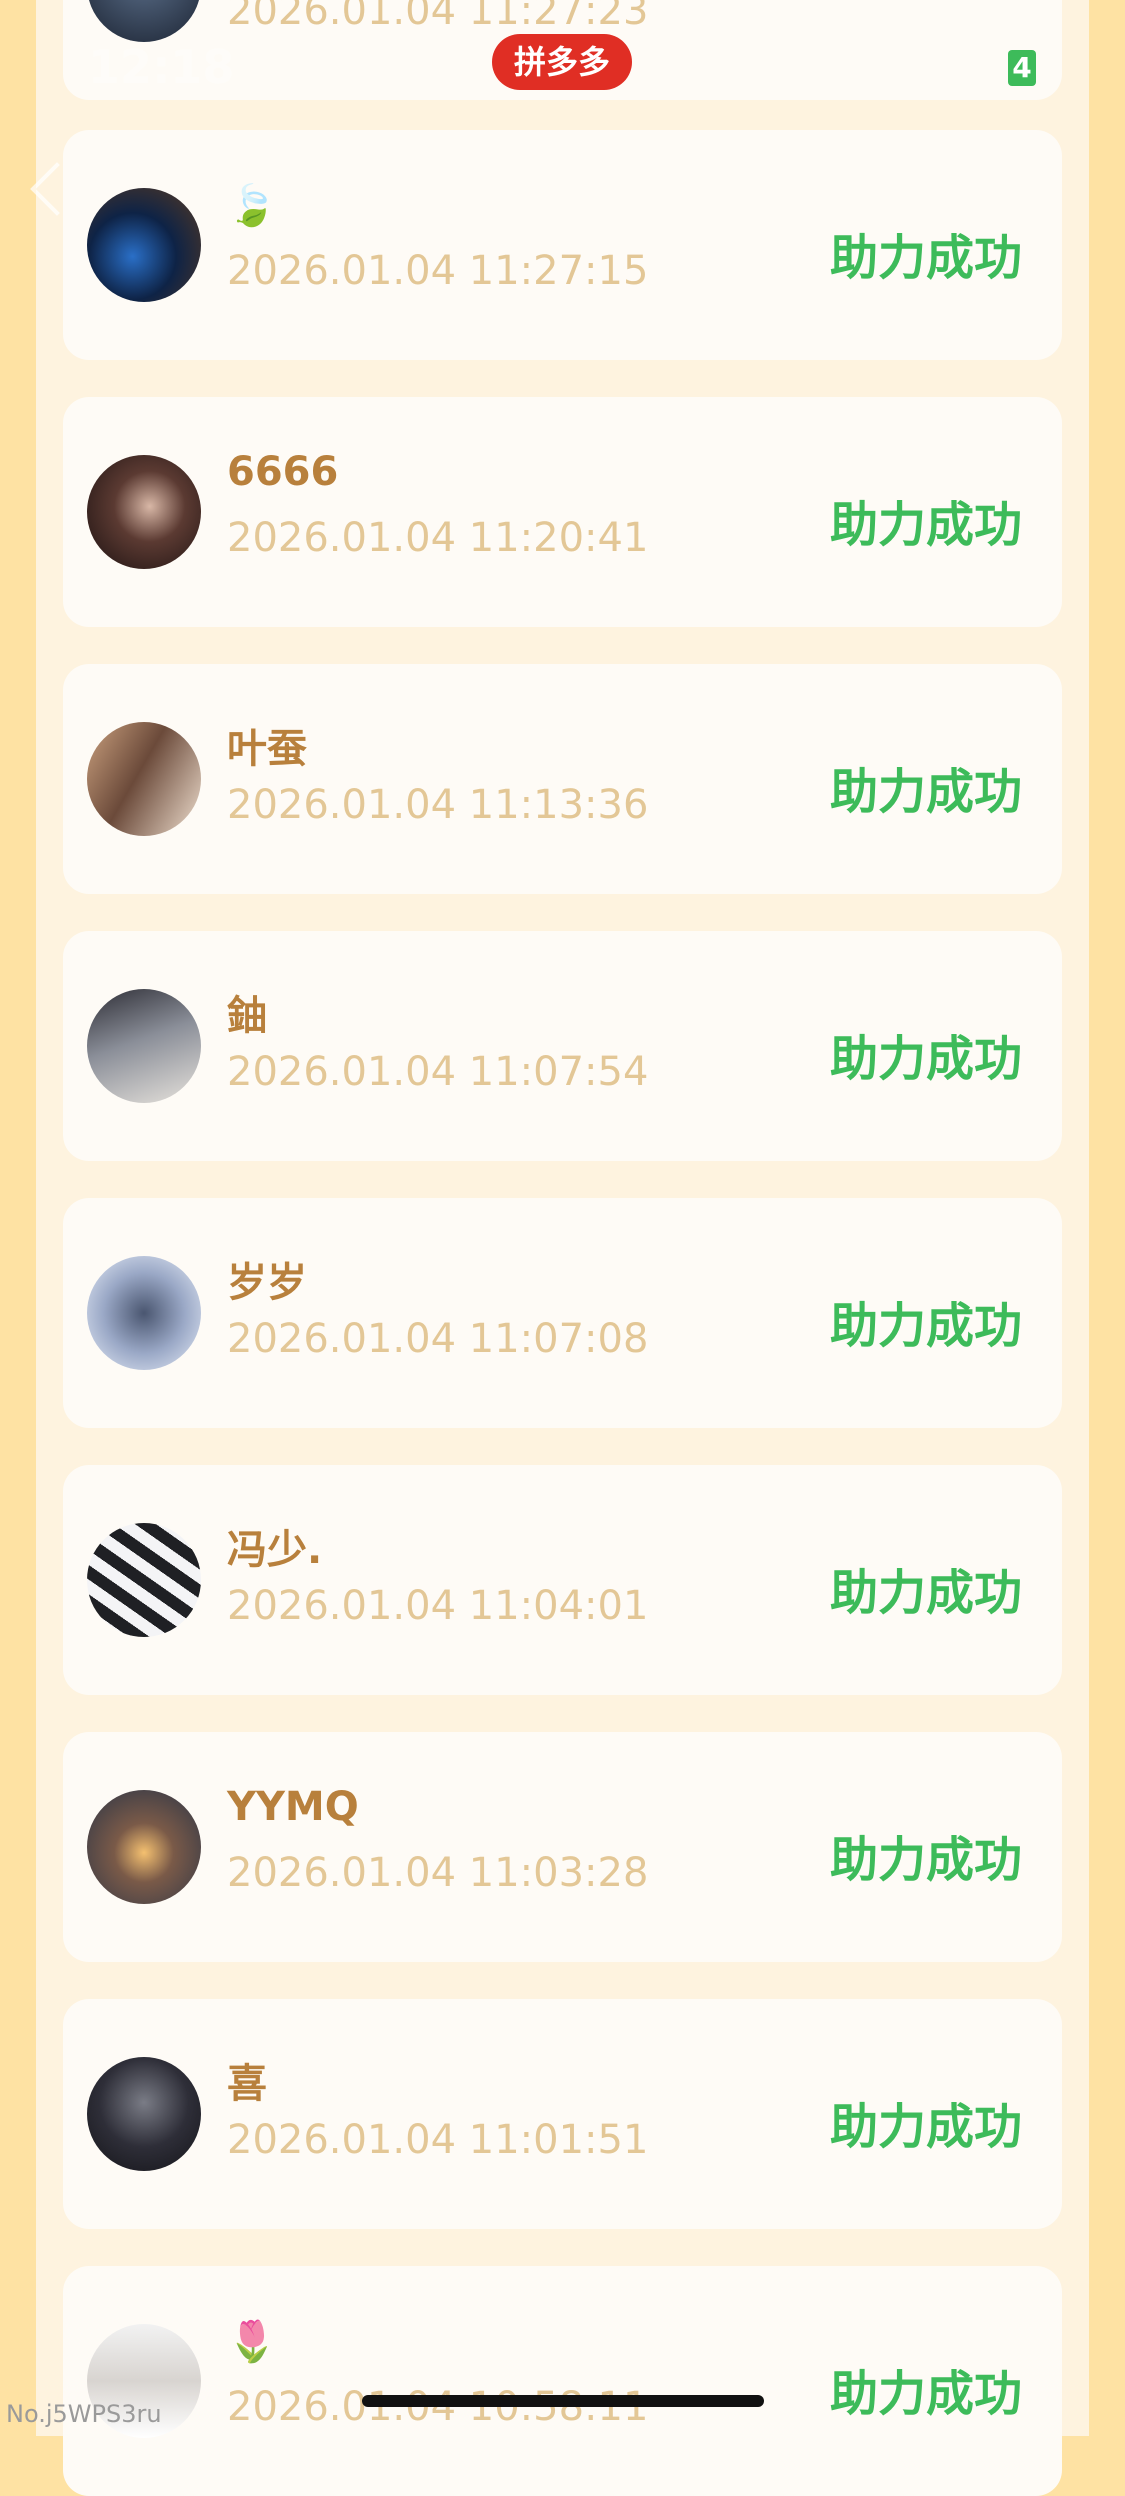 The image size is (1125, 2496). I want to click on user-name: 喜, so click(247, 2084).